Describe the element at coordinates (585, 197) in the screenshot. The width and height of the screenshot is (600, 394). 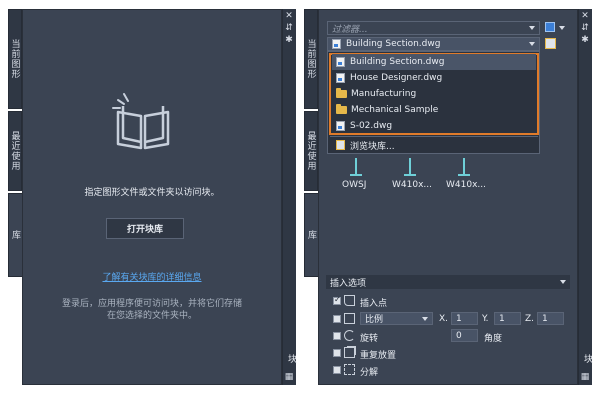
I see `right-titlebar-strip` at that location.